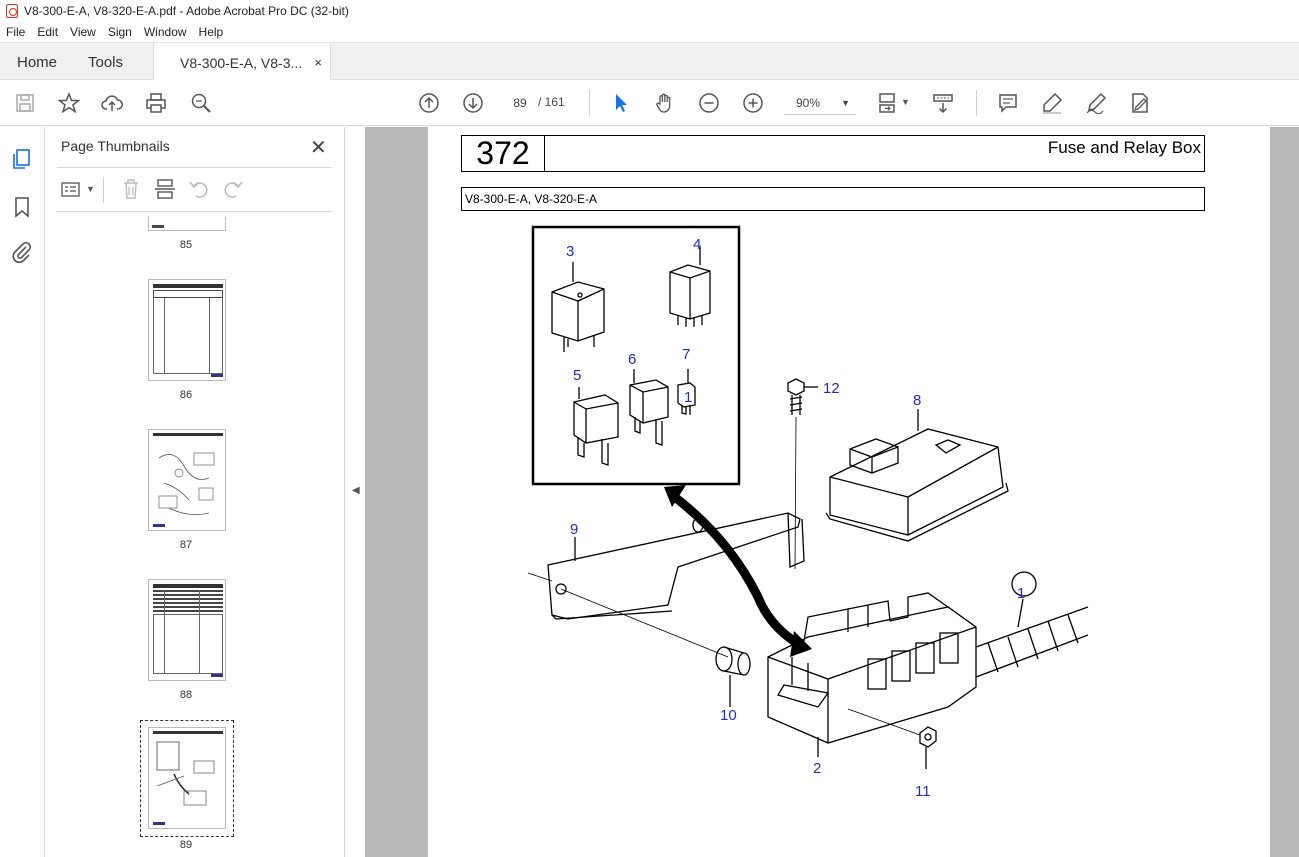 The image size is (1299, 857). What do you see at coordinates (905, 102) in the screenshot?
I see `page-fit-dropdown-icon: ▼` at bounding box center [905, 102].